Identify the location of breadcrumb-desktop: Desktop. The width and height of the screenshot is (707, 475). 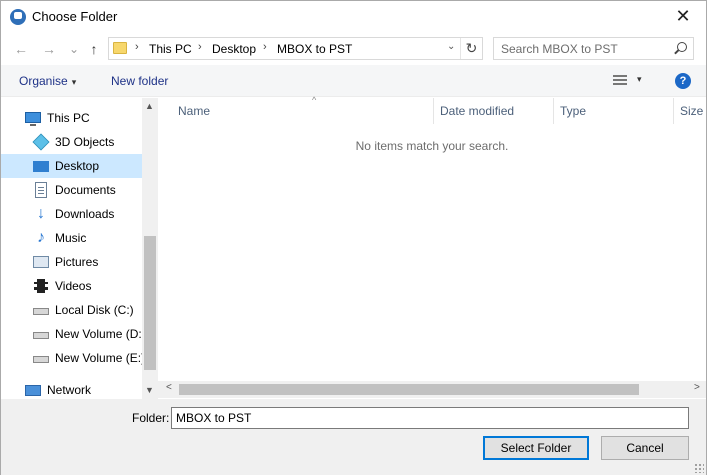
(234, 49).